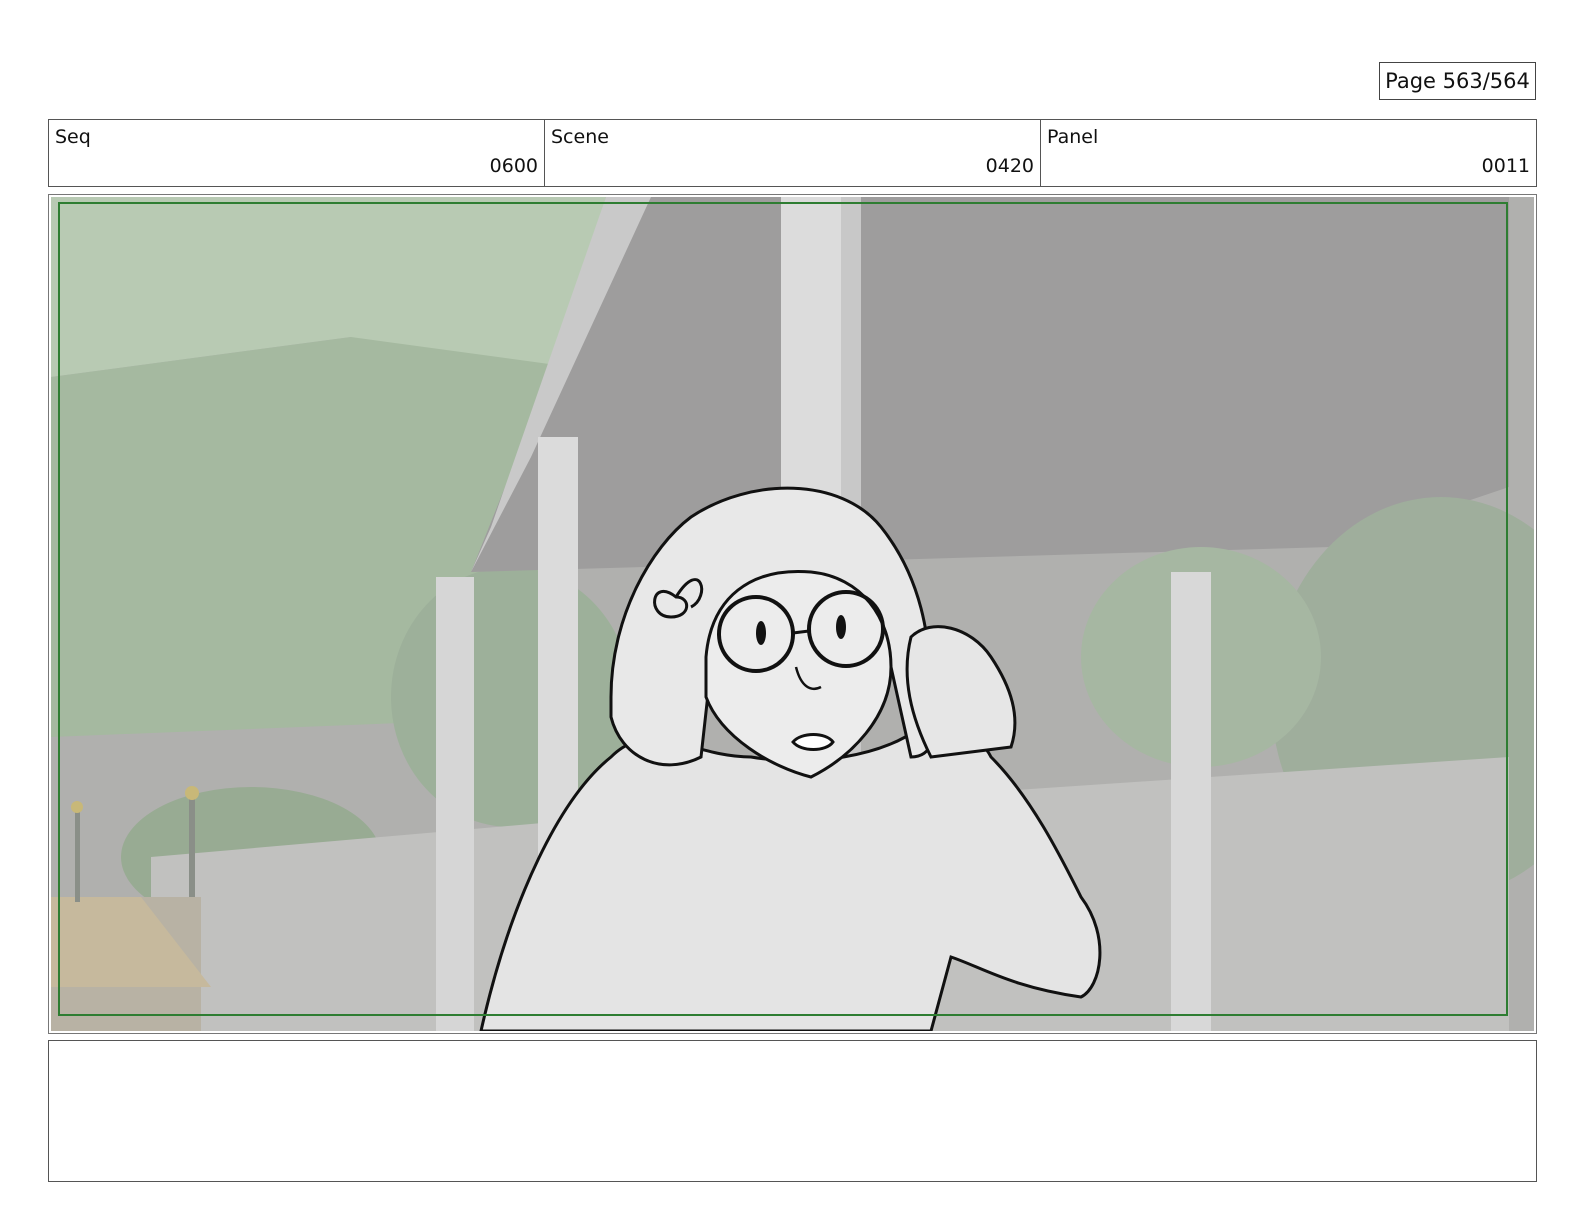 The image size is (1584, 1224). I want to click on glasses-bridge, so click(801, 632).